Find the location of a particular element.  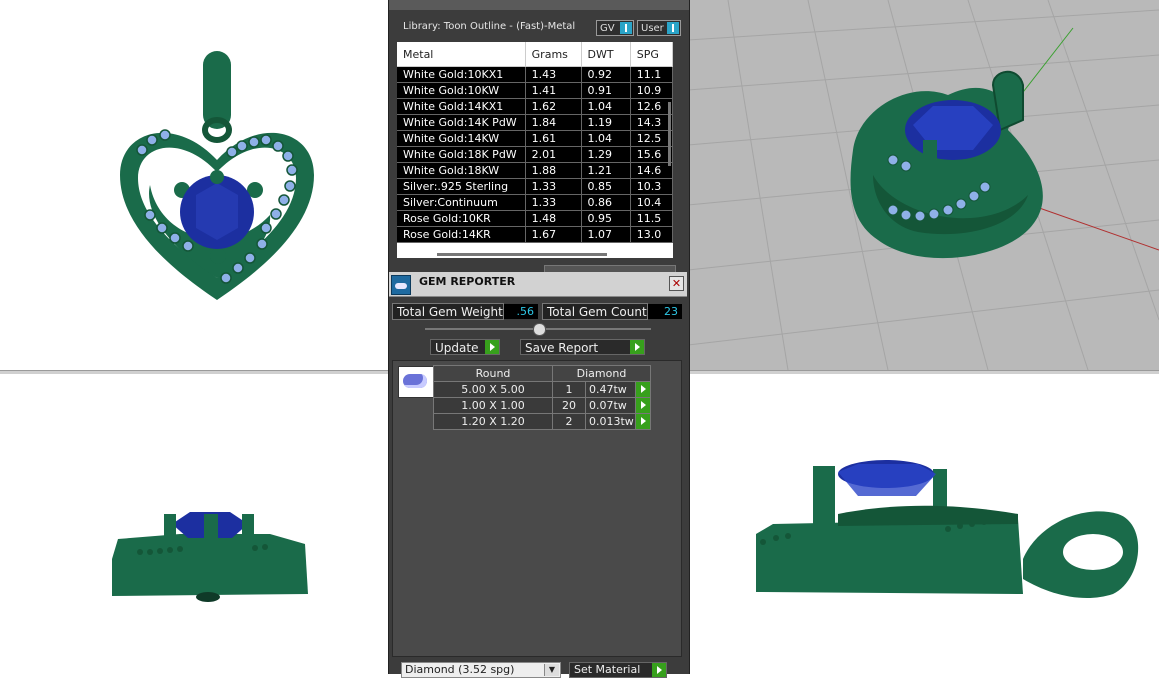

table-row: White Gold:18KW 1.88 1.21 14.6 is located at coordinates (535, 170).